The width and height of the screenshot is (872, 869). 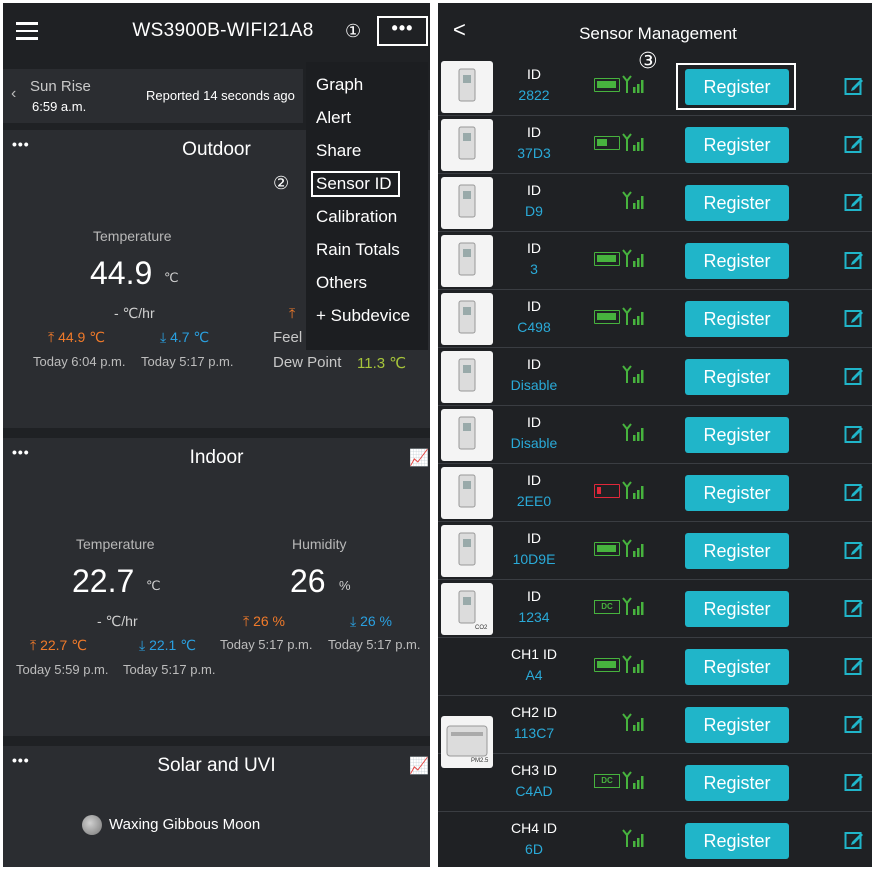 I want to click on sensor-id-value: 3, so click(x=534, y=269).